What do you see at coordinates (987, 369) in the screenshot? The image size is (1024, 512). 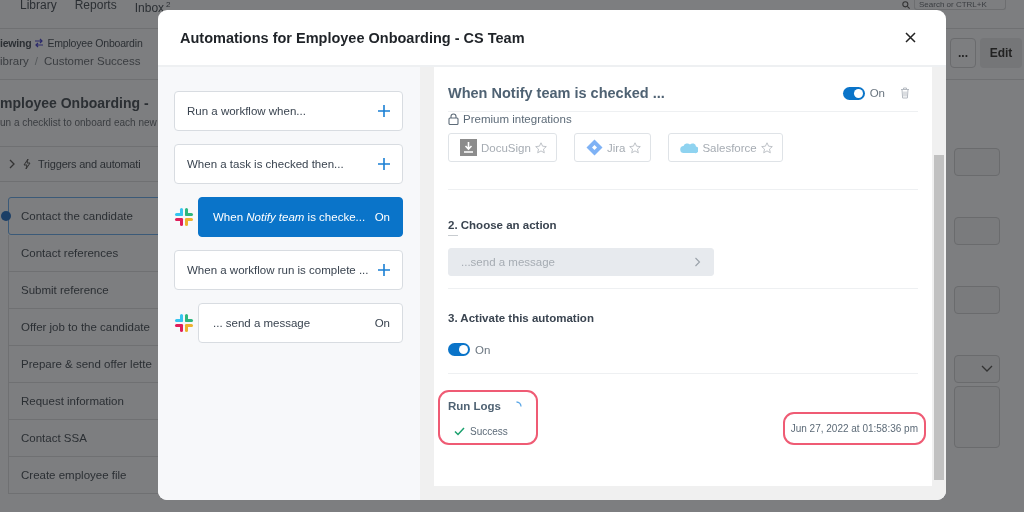 I see `chevron-down-icon` at bounding box center [987, 369].